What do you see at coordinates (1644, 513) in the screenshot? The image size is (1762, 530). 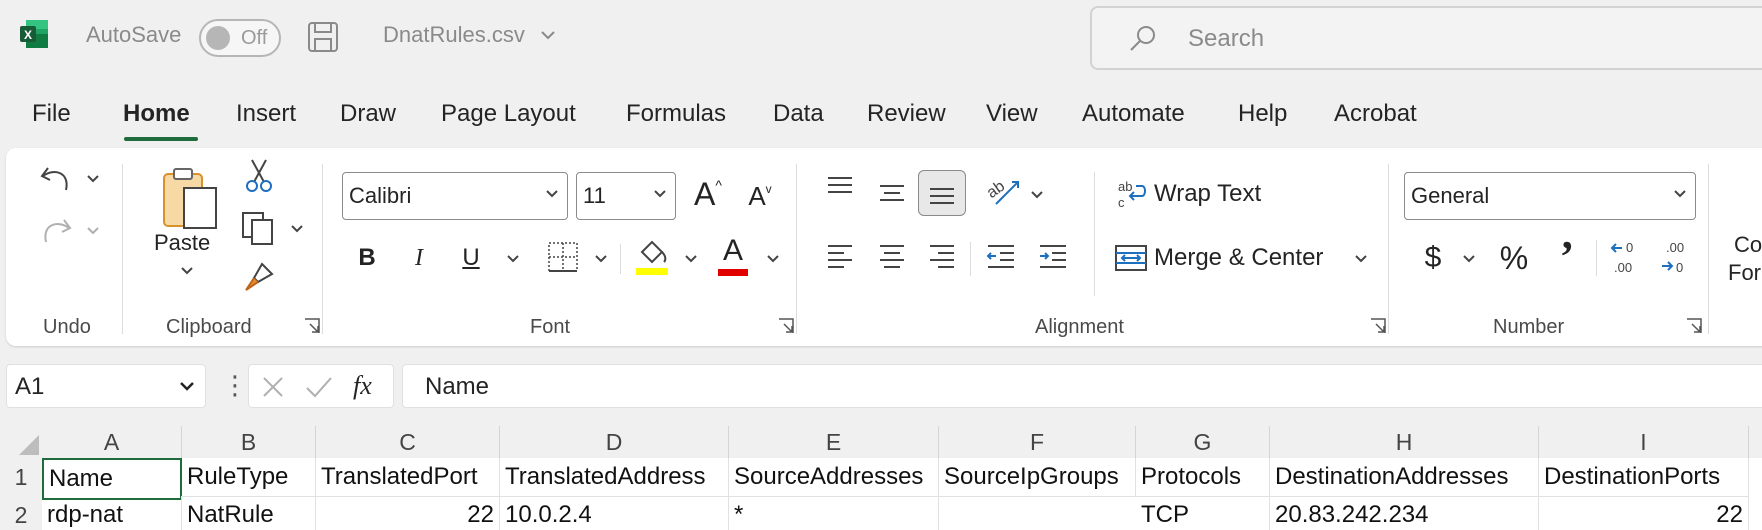 I see `cell-i2: 22` at bounding box center [1644, 513].